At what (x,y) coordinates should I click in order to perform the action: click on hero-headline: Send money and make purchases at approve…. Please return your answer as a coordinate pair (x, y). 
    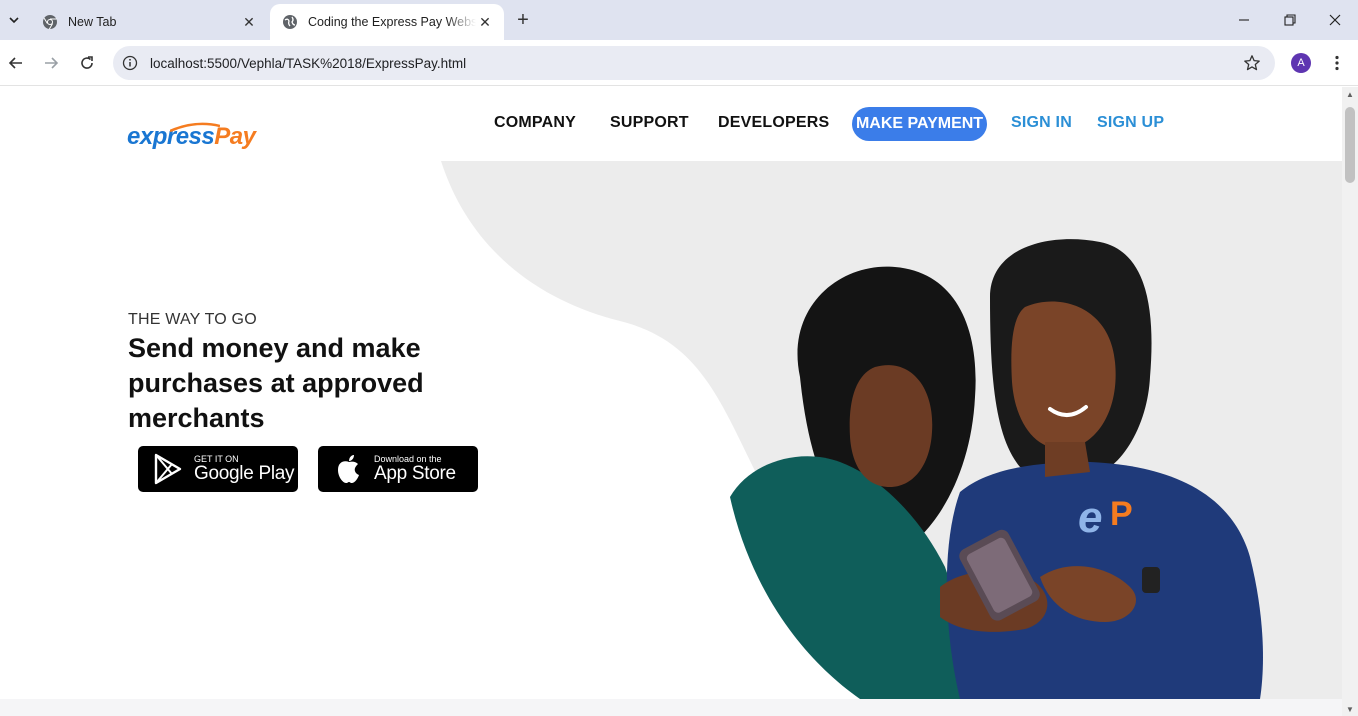
    Looking at the image, I should click on (276, 383).